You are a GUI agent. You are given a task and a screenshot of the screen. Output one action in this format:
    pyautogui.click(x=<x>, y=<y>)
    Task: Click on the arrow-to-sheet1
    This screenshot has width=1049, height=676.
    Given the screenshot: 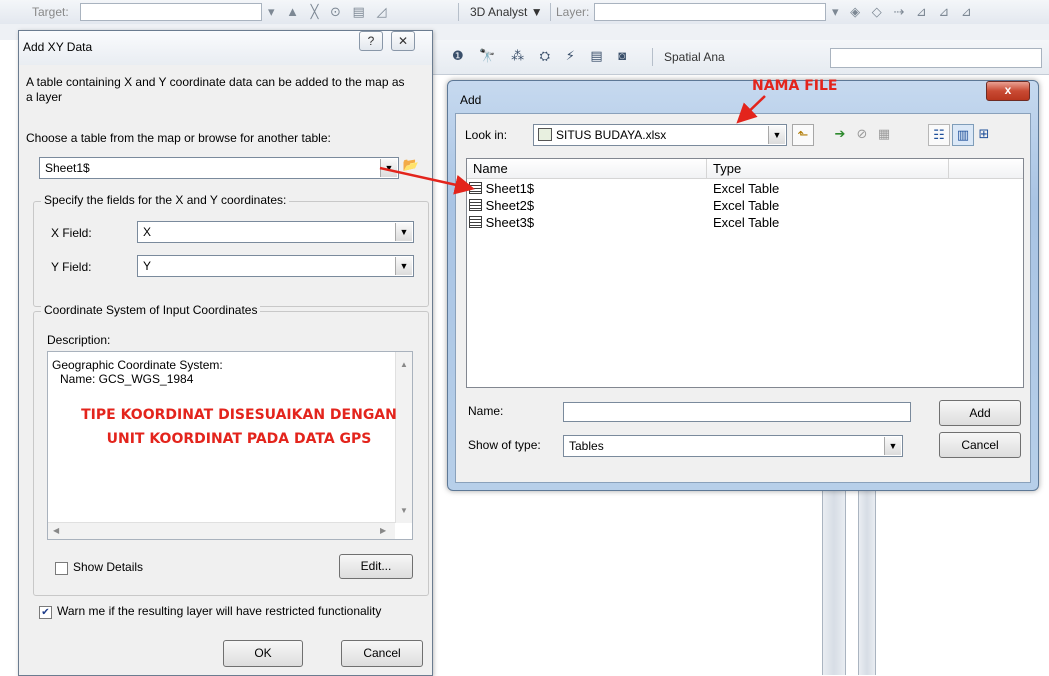 What is the action you would take?
    pyautogui.click(x=427, y=180)
    